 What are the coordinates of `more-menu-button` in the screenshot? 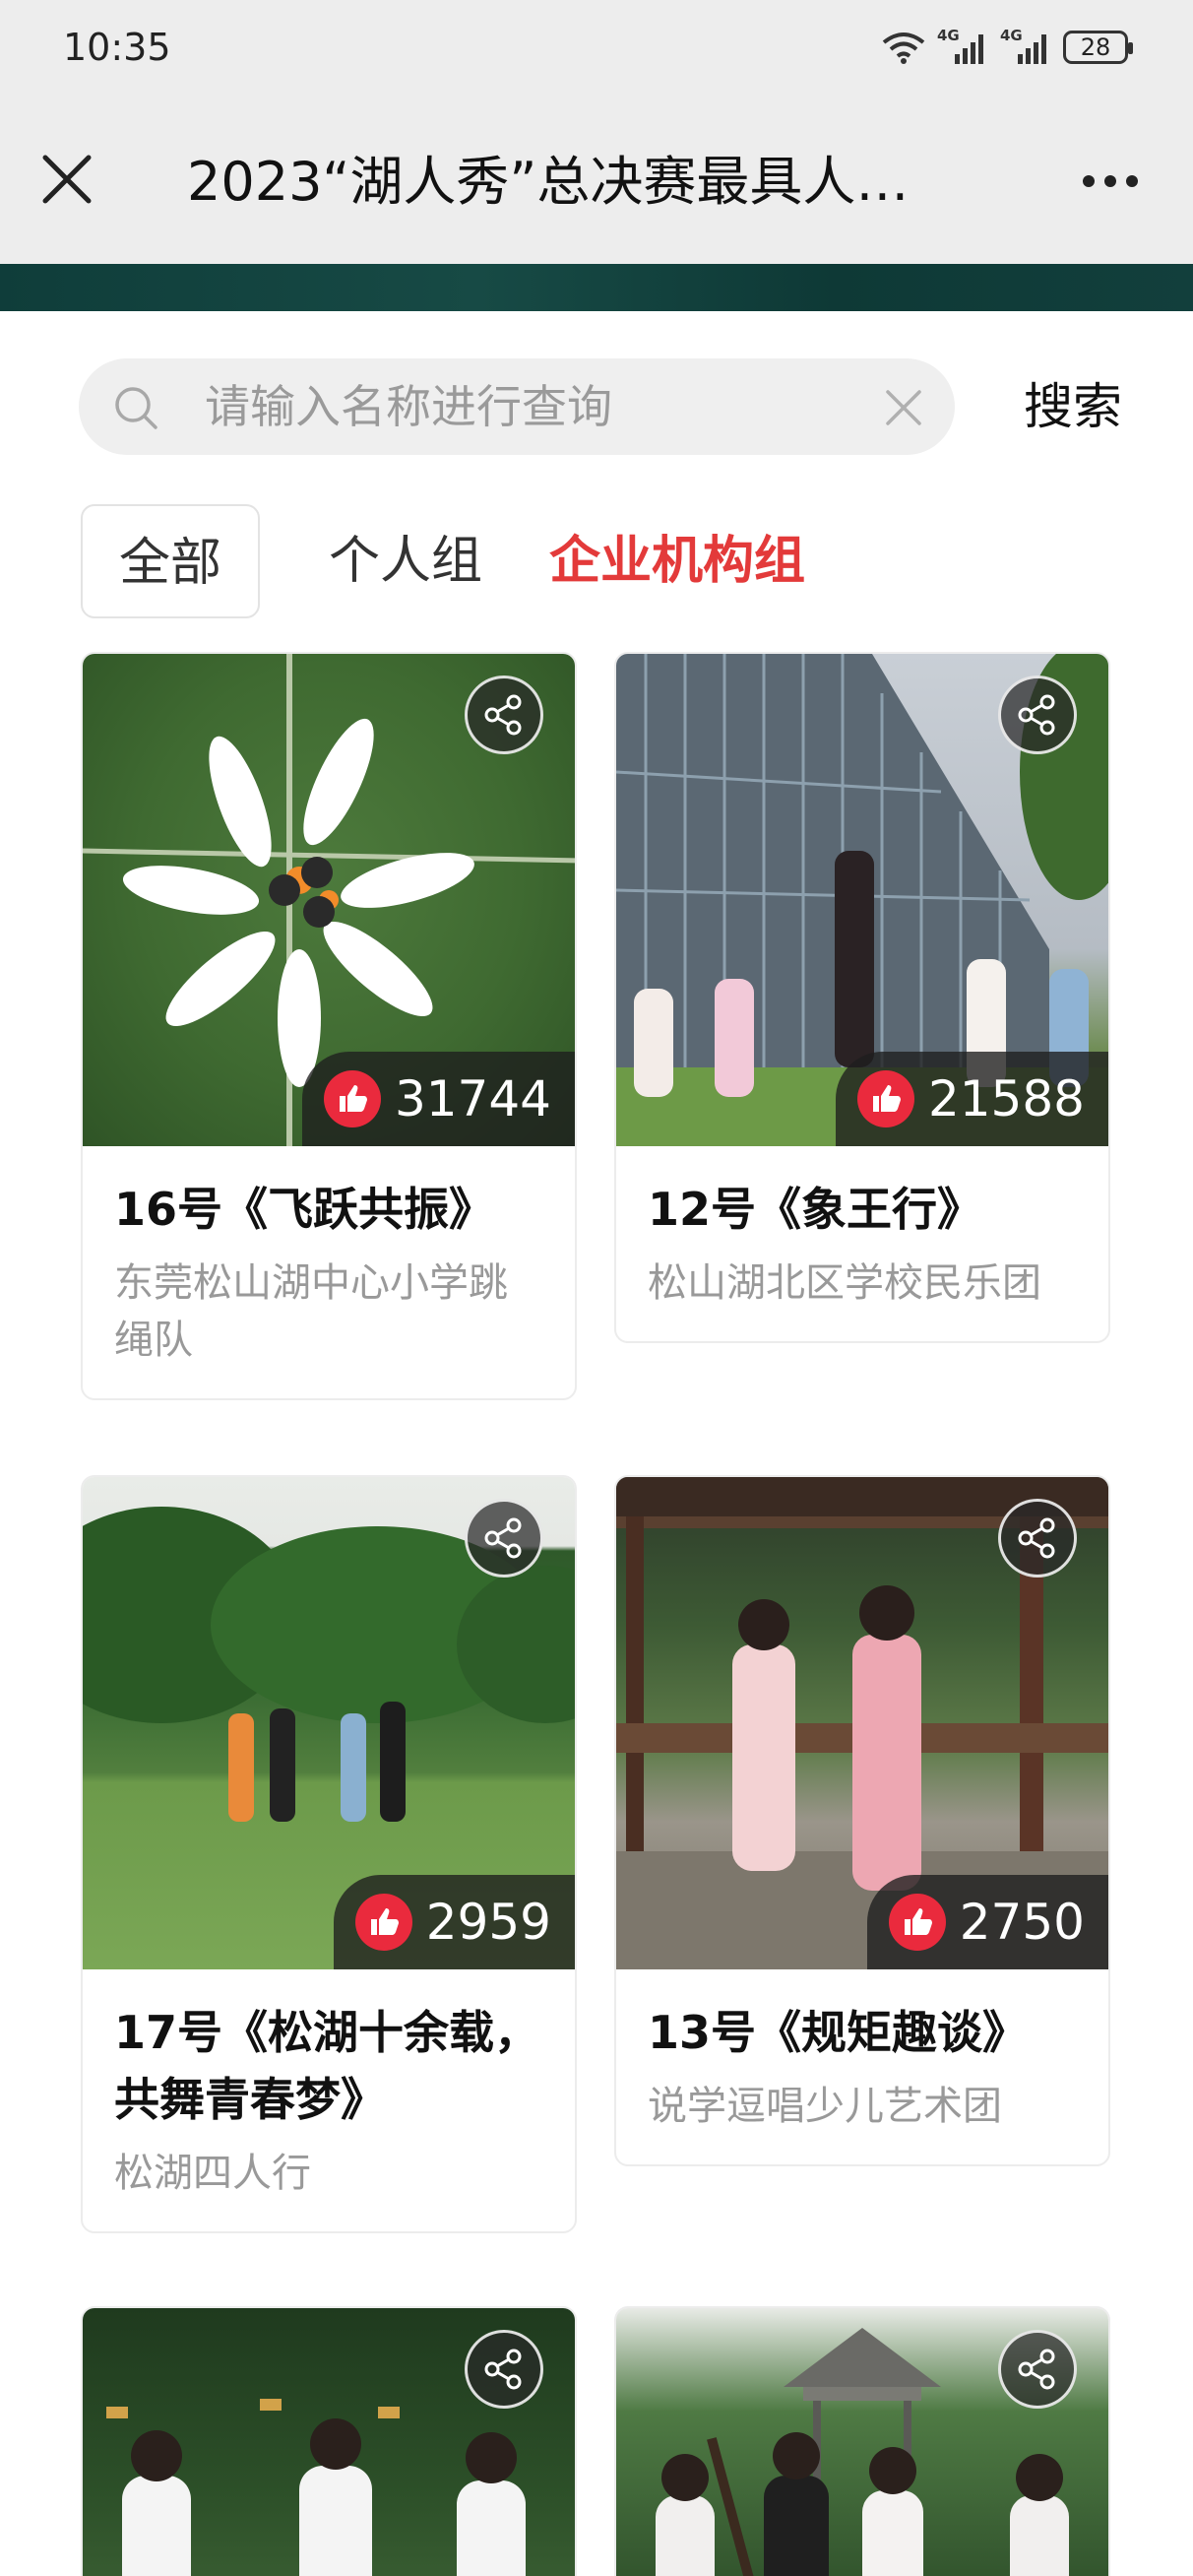 It's located at (1110, 181).